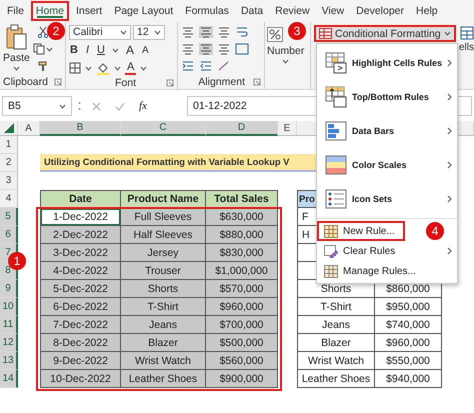 The width and height of the screenshot is (474, 413). Describe the element at coordinates (408, 307) in the screenshot. I see `table-cell: $950,000` at that location.